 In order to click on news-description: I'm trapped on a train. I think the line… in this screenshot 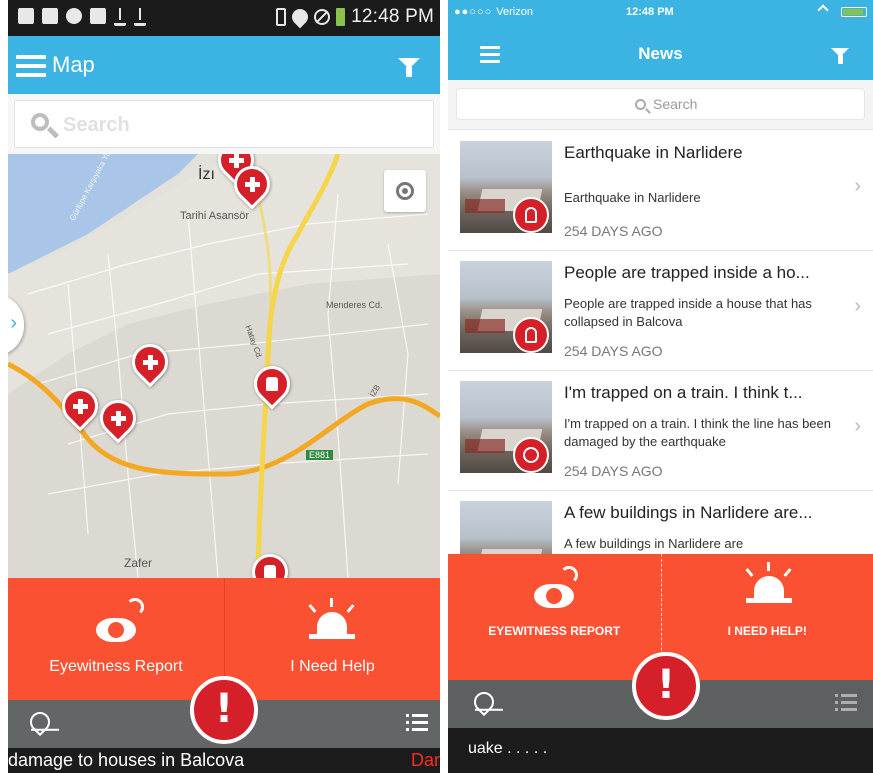, I will do `click(697, 432)`.